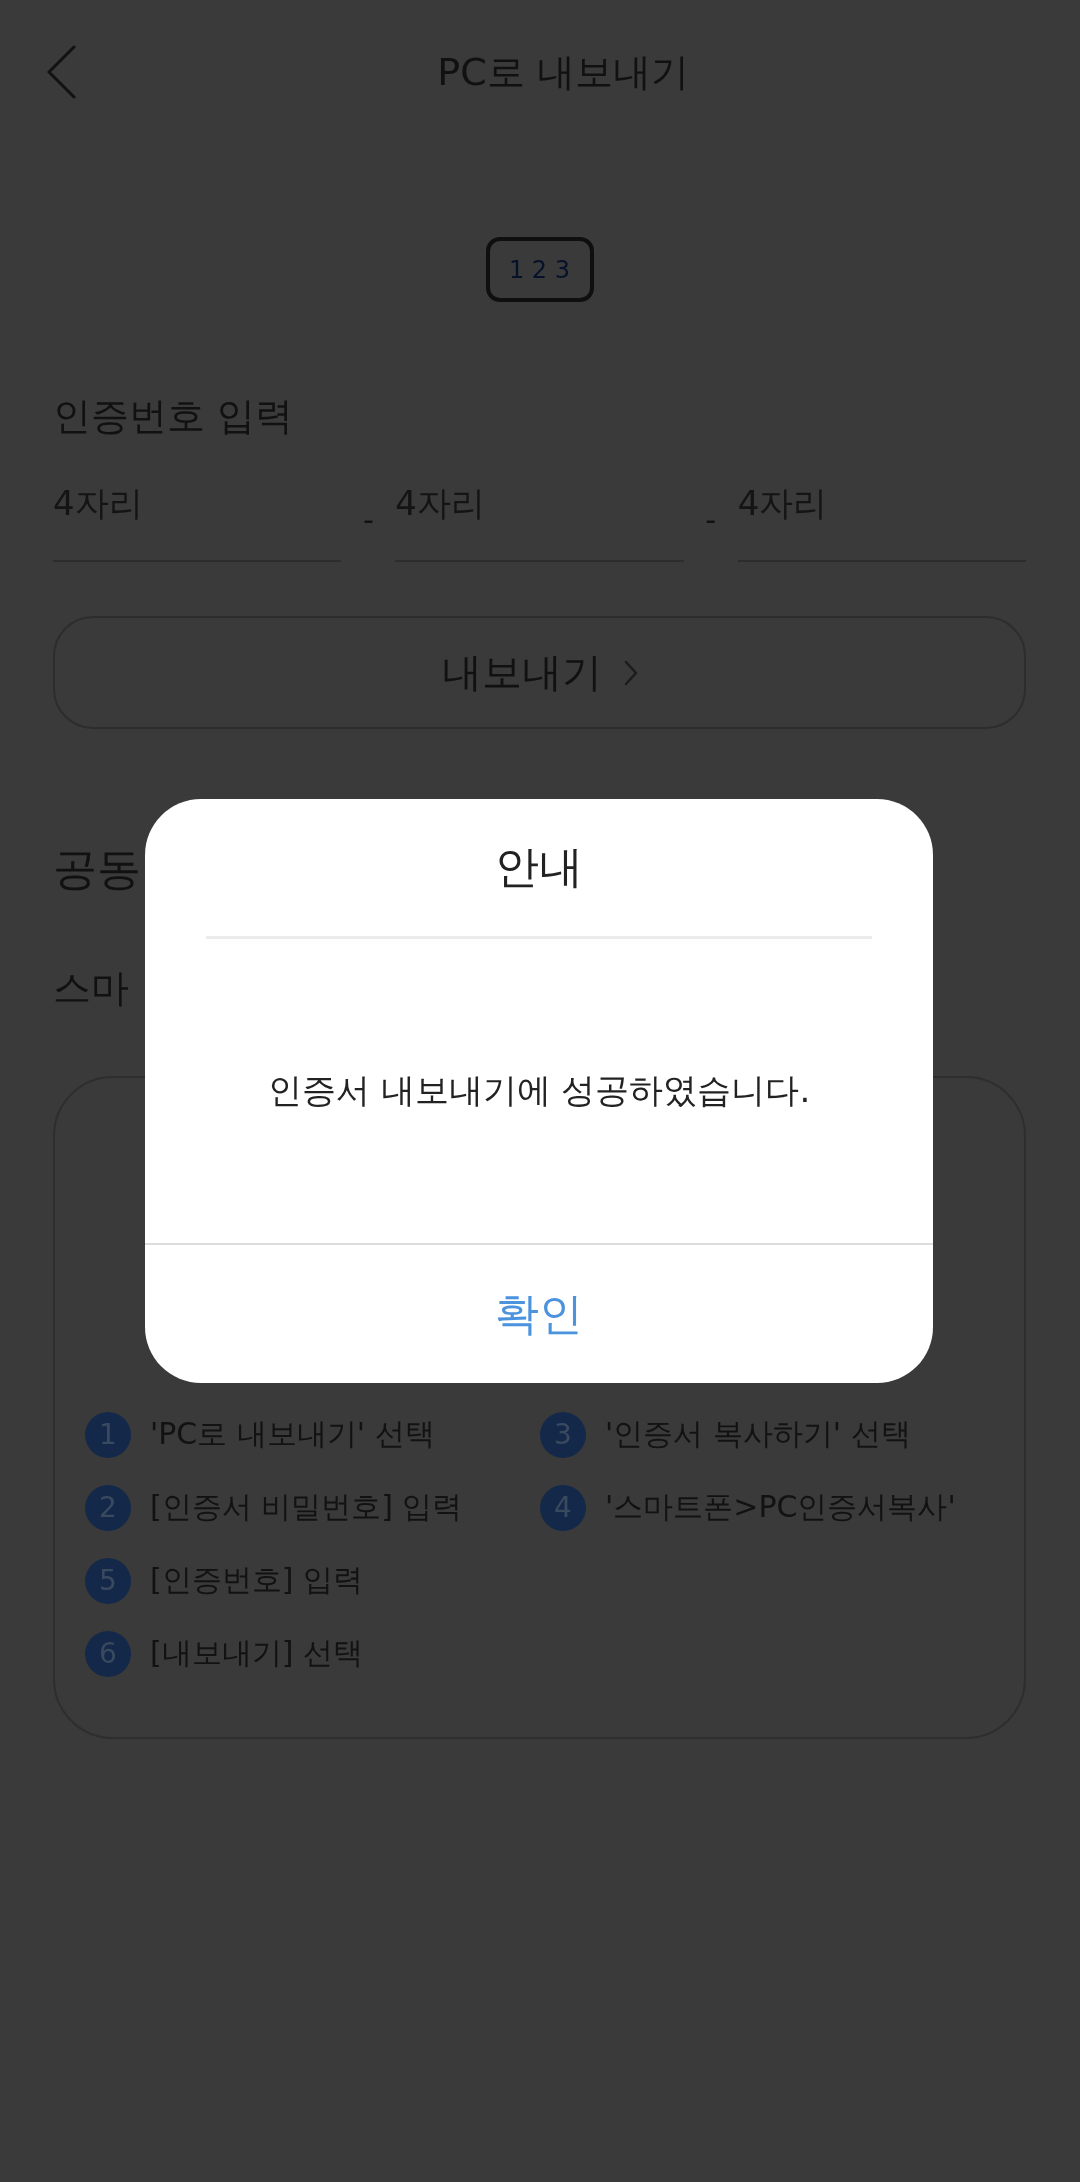 The width and height of the screenshot is (1080, 2182). I want to click on back-icon, so click(61, 72).